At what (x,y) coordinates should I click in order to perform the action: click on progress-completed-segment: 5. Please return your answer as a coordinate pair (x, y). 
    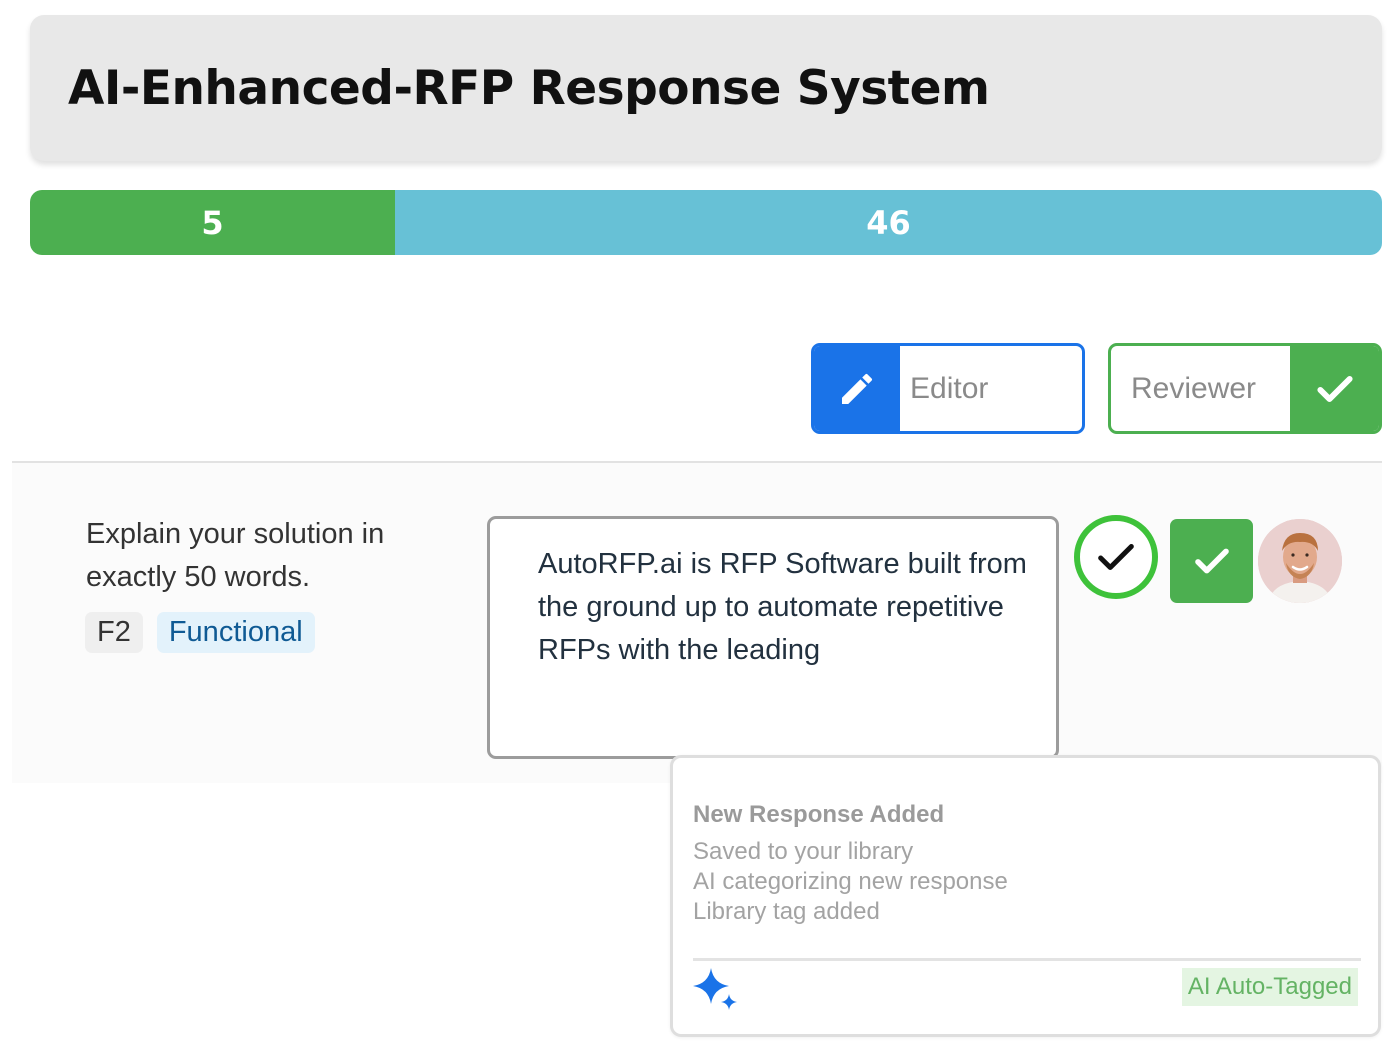
    Looking at the image, I should click on (213, 222).